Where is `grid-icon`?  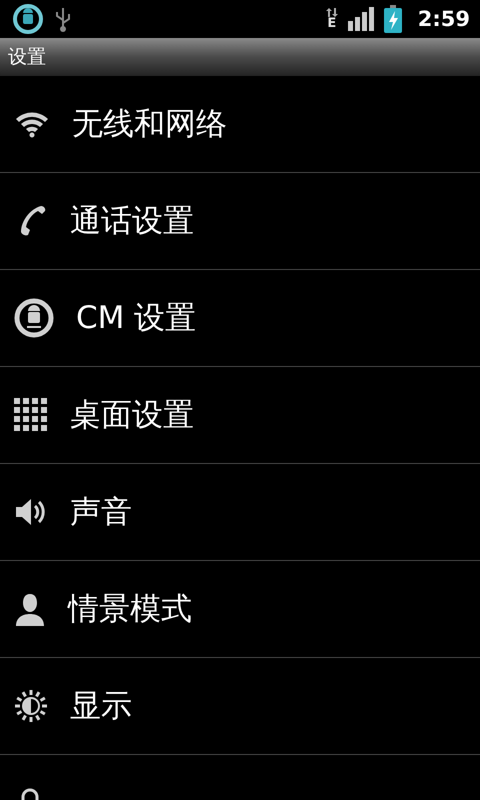 grid-icon is located at coordinates (31, 415).